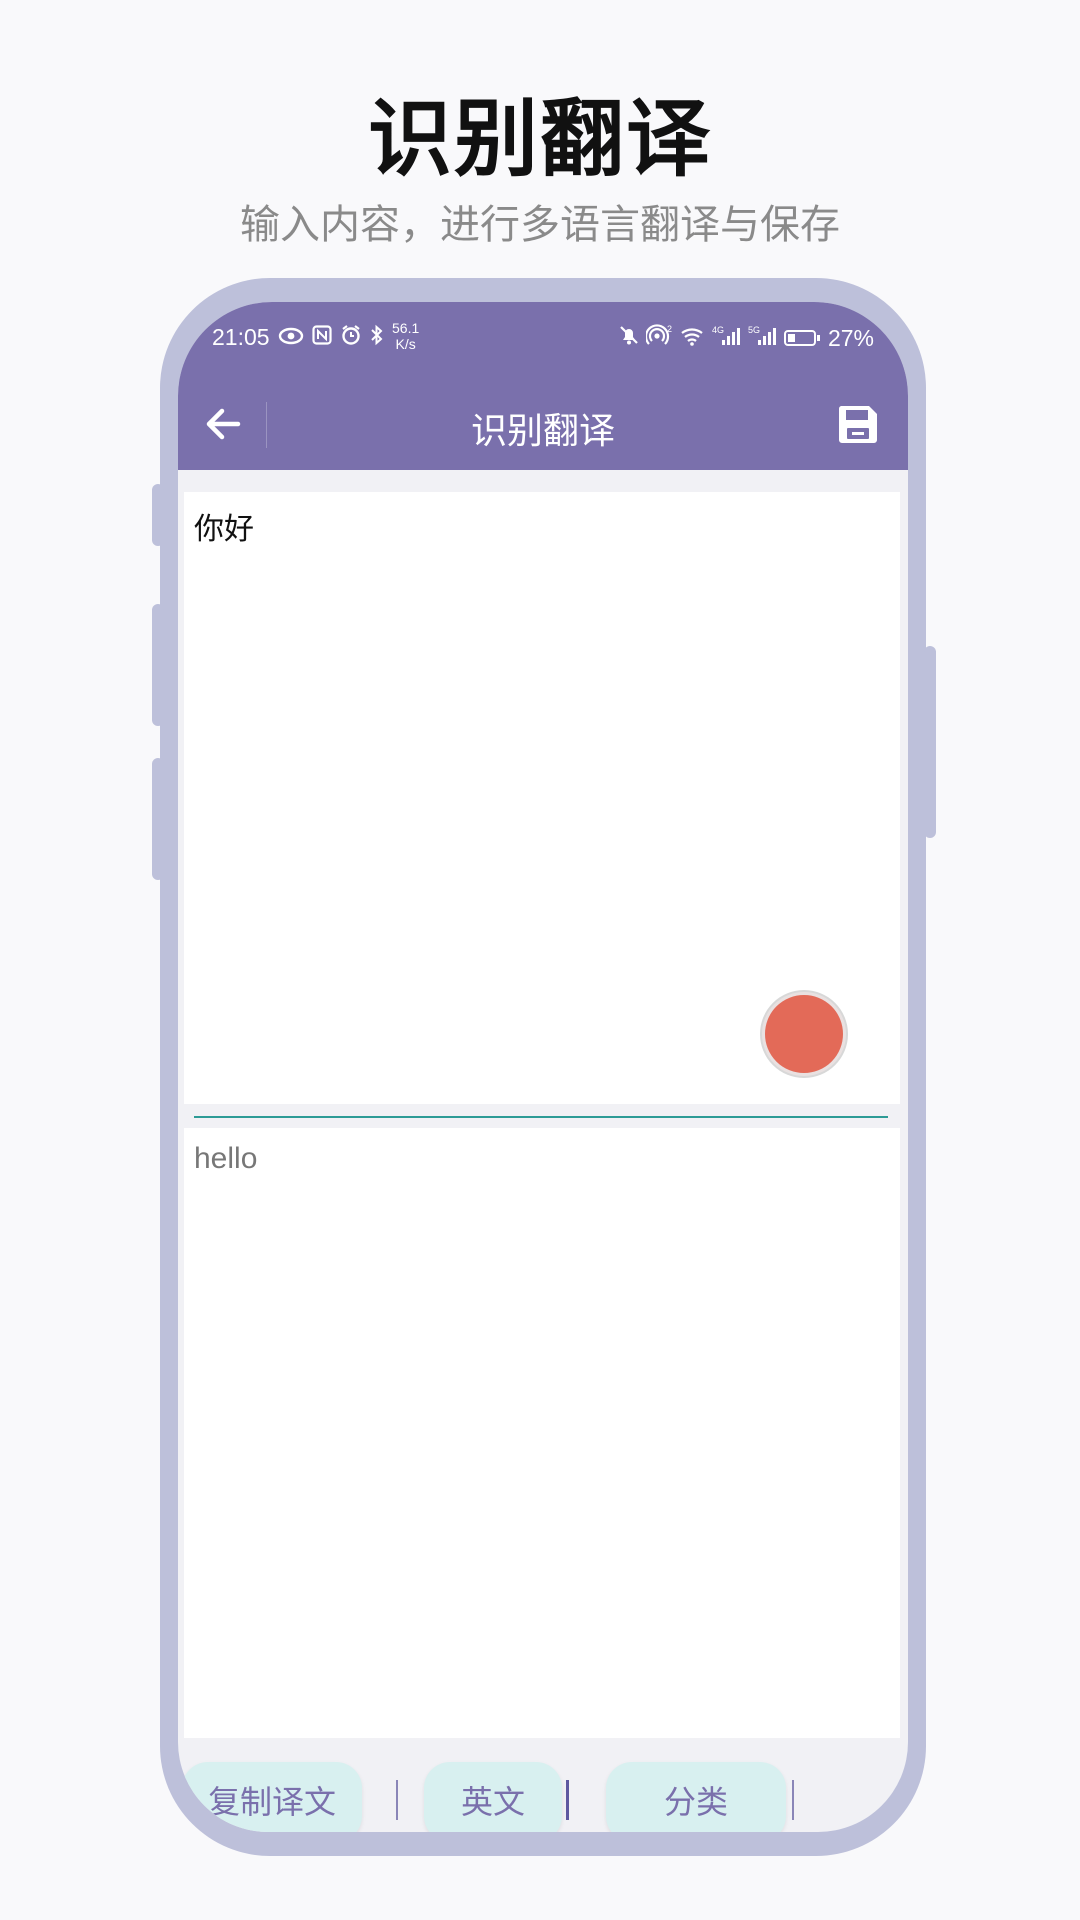  What do you see at coordinates (850, 337) in the screenshot?
I see `battery-level: 27%` at bounding box center [850, 337].